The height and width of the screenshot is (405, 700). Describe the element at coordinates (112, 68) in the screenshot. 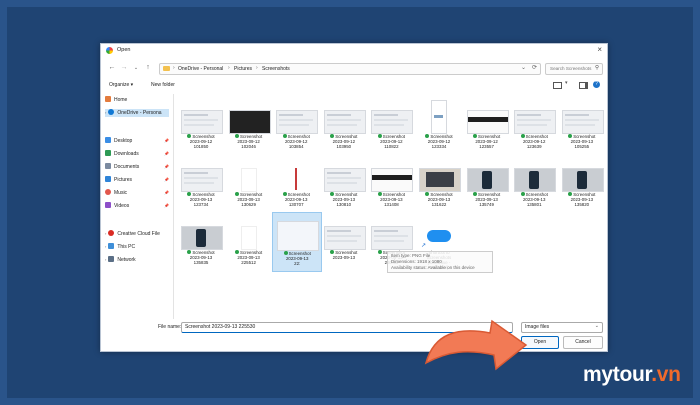

I see `back-icon: ←` at that location.